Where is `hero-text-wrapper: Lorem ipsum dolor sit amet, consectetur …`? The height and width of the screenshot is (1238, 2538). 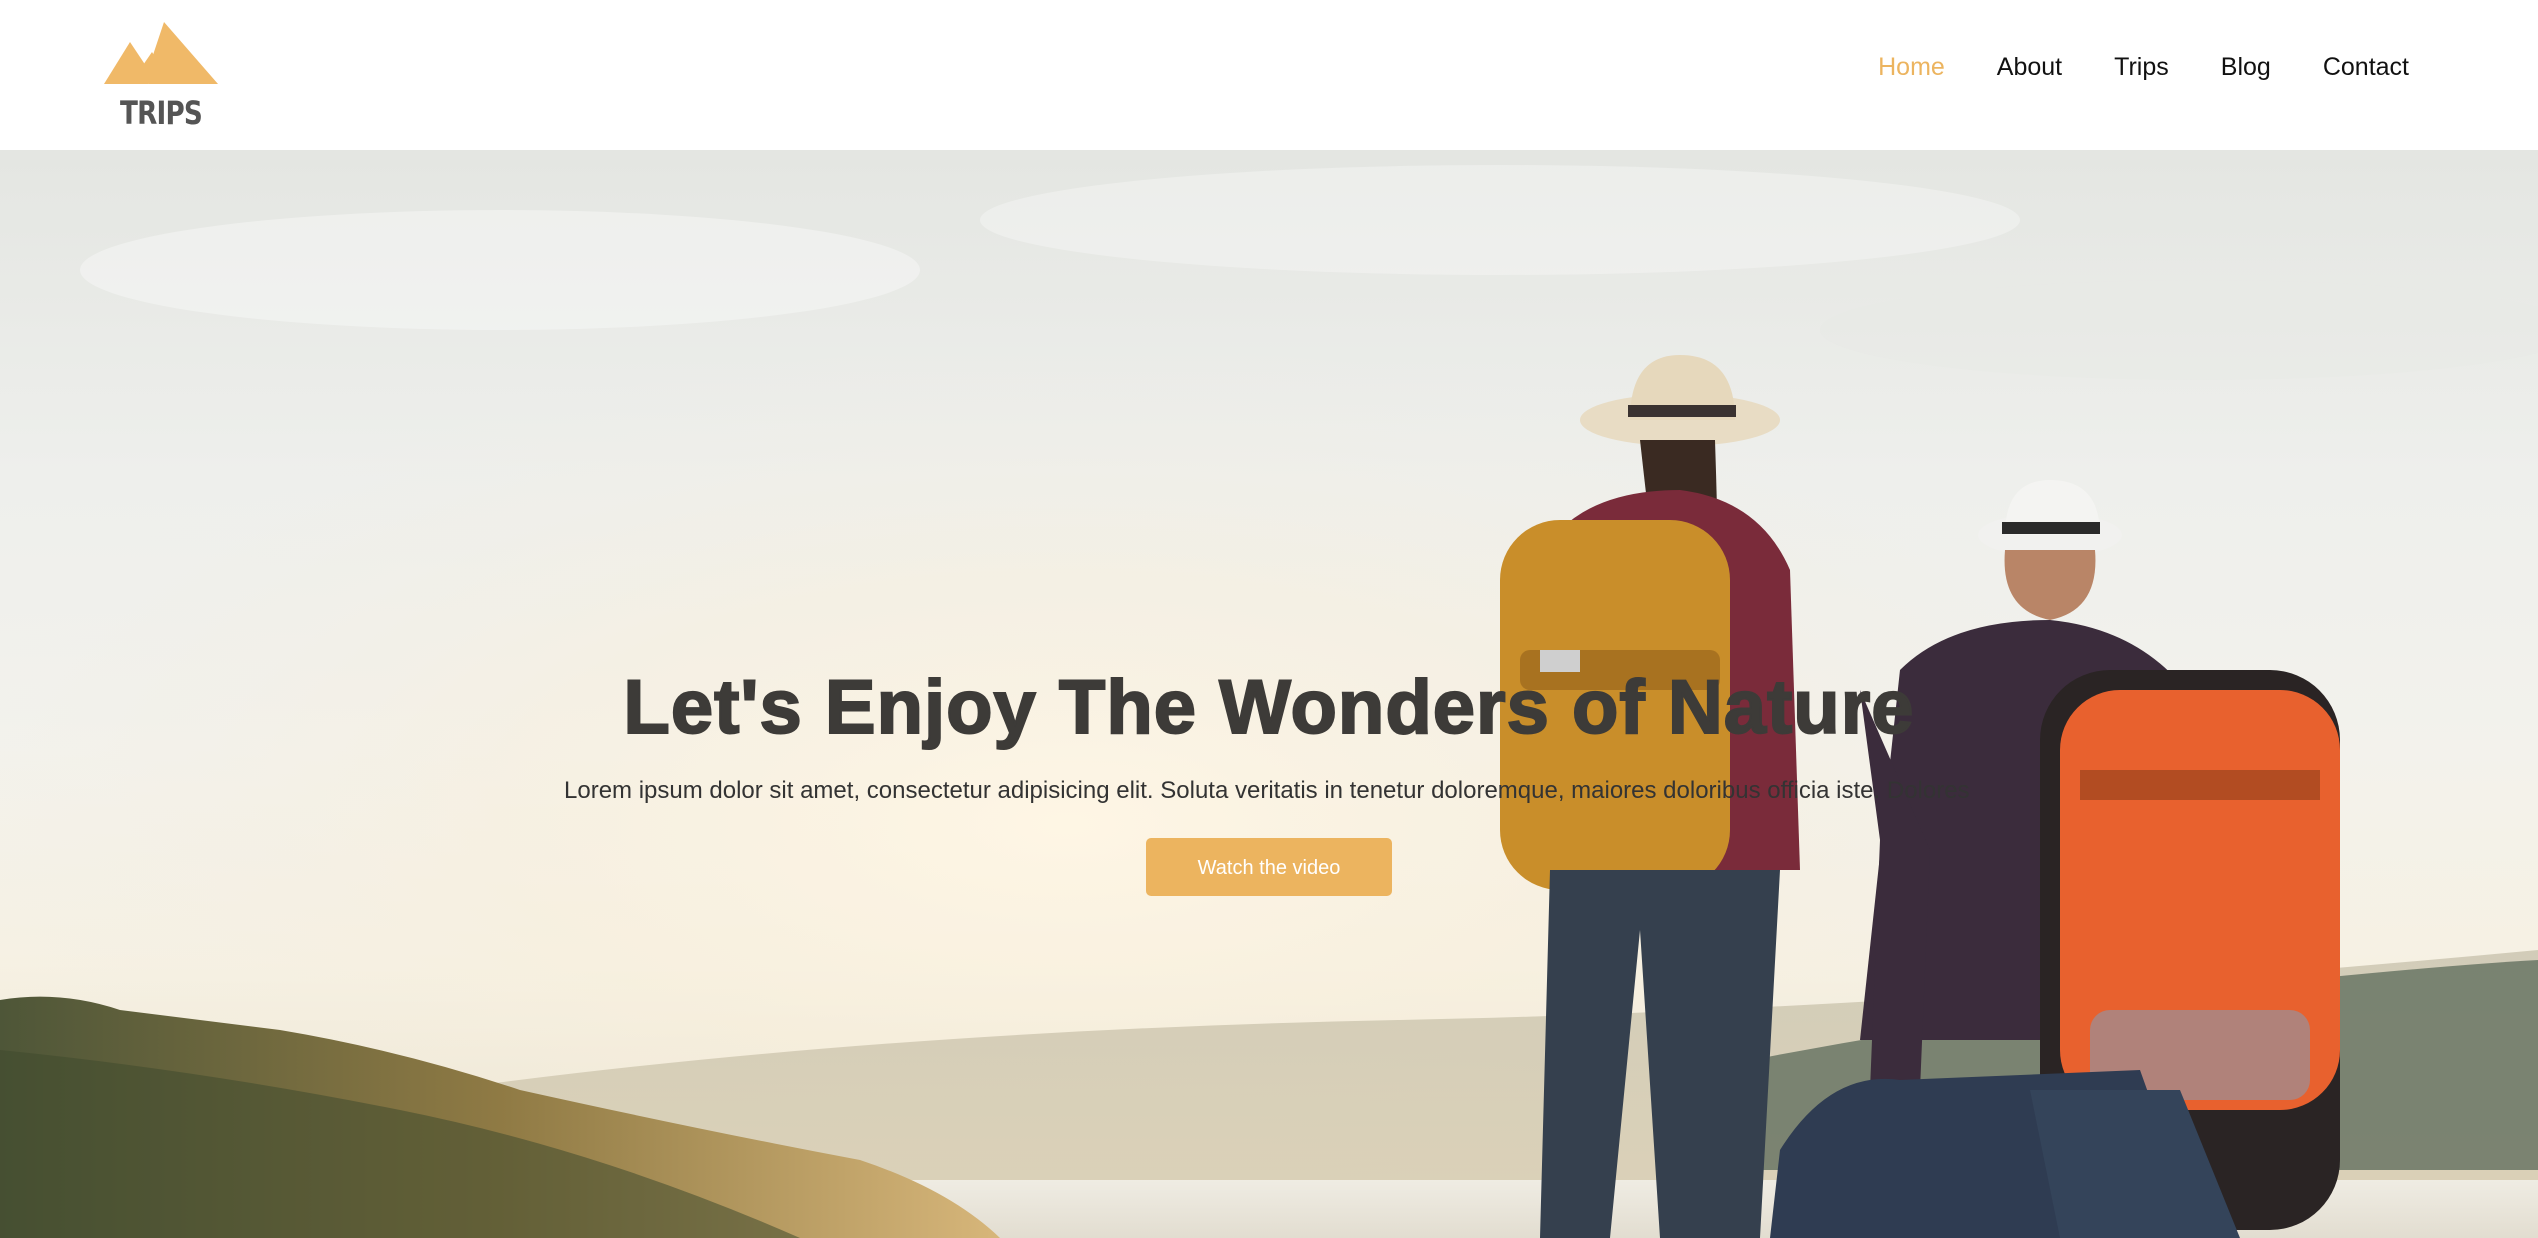
hero-text-wrapper: Lorem ipsum dolor sit amet, consectetur … is located at coordinates (1269, 781).